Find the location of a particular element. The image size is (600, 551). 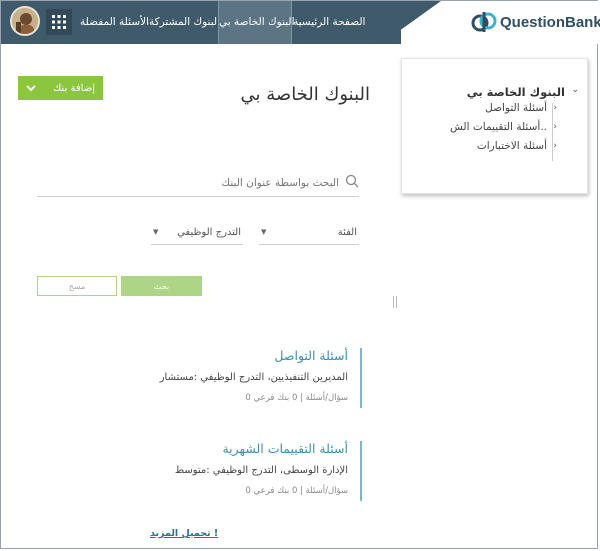

search-bar is located at coordinates (198, 183).